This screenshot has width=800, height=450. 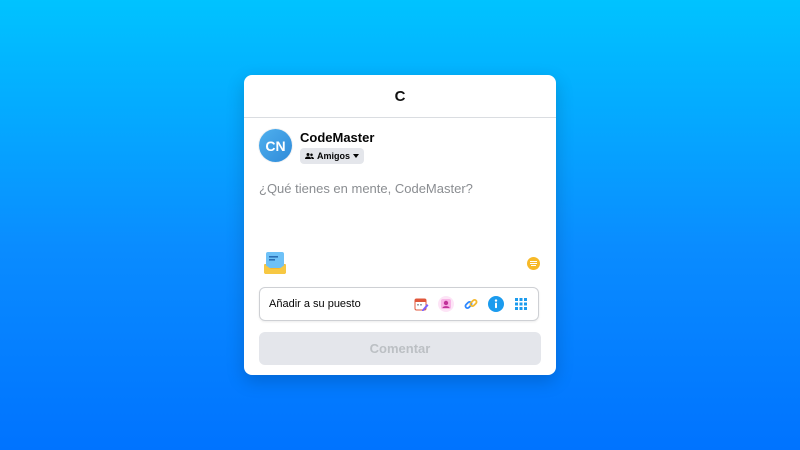 What do you see at coordinates (337, 137) in the screenshot?
I see `username: CodeMaster` at bounding box center [337, 137].